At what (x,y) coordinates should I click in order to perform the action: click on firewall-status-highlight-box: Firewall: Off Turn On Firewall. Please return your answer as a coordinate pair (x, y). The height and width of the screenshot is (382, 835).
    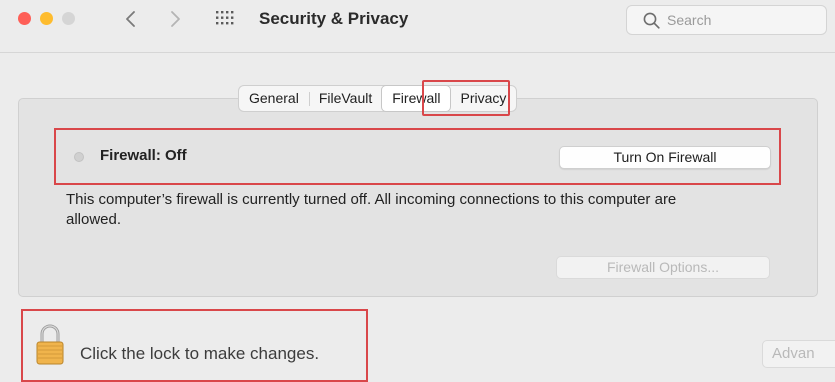
    Looking at the image, I should click on (417, 156).